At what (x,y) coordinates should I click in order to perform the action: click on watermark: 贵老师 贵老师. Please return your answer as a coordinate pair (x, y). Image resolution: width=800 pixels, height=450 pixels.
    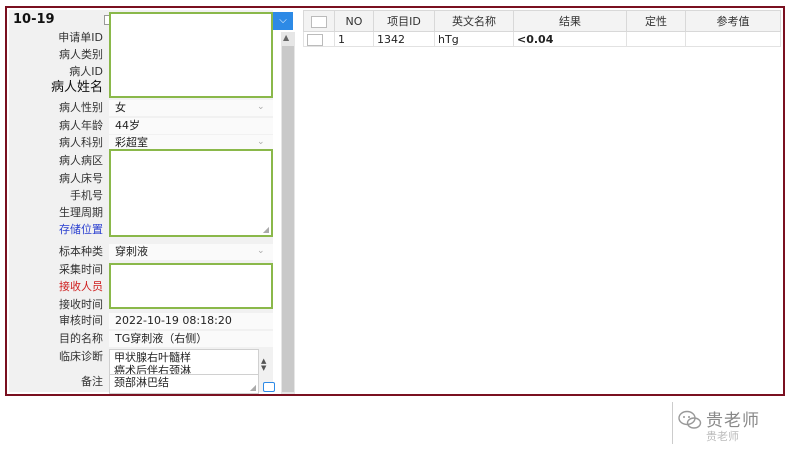
    Looking at the image, I should click on (731, 423).